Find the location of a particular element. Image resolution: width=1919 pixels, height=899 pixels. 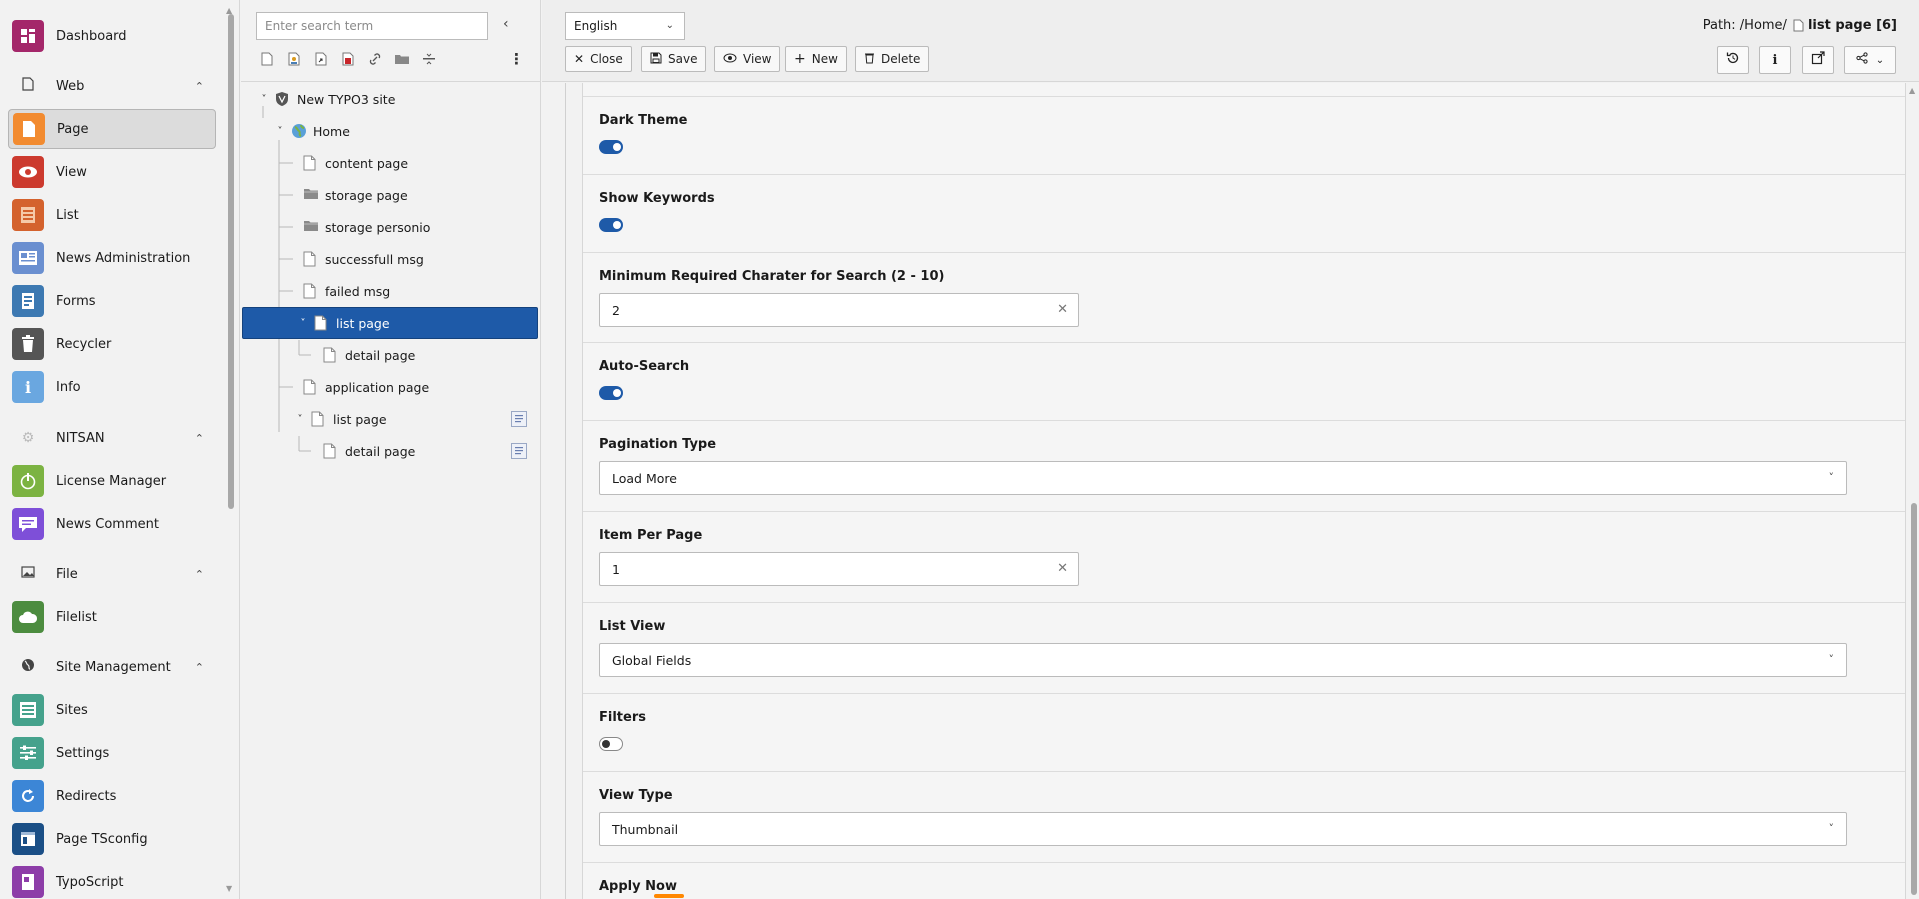

group-site-management: Site Management ⌃ is located at coordinates (112, 667).